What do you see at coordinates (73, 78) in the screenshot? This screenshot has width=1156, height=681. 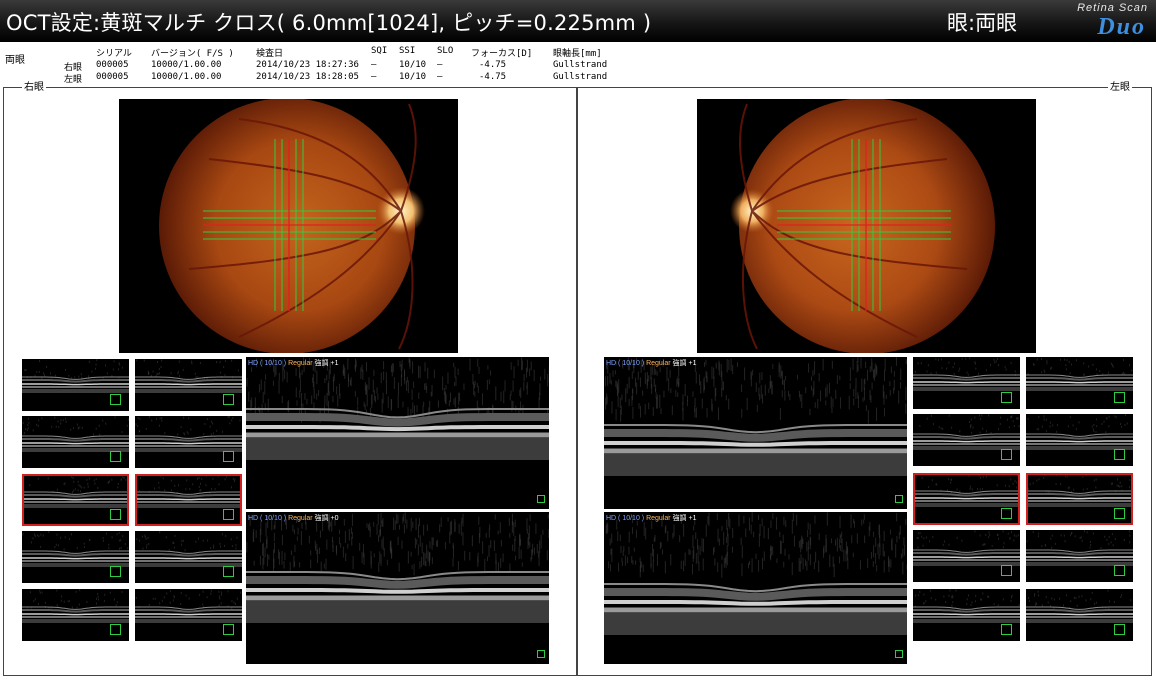 I see `row-eye: 左眼` at bounding box center [73, 78].